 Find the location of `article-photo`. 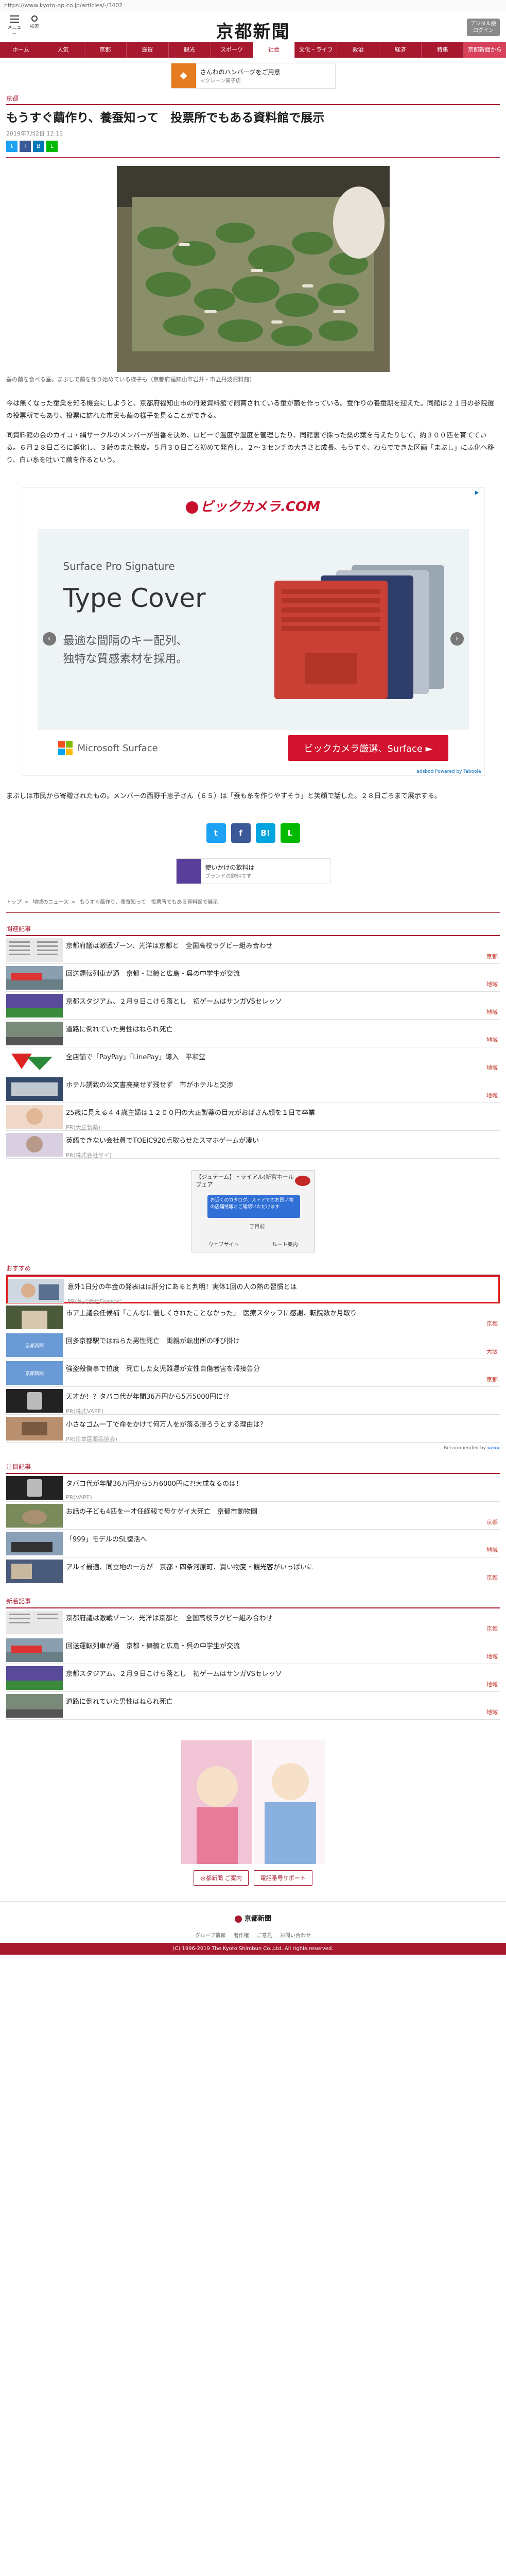

article-photo is located at coordinates (253, 269).